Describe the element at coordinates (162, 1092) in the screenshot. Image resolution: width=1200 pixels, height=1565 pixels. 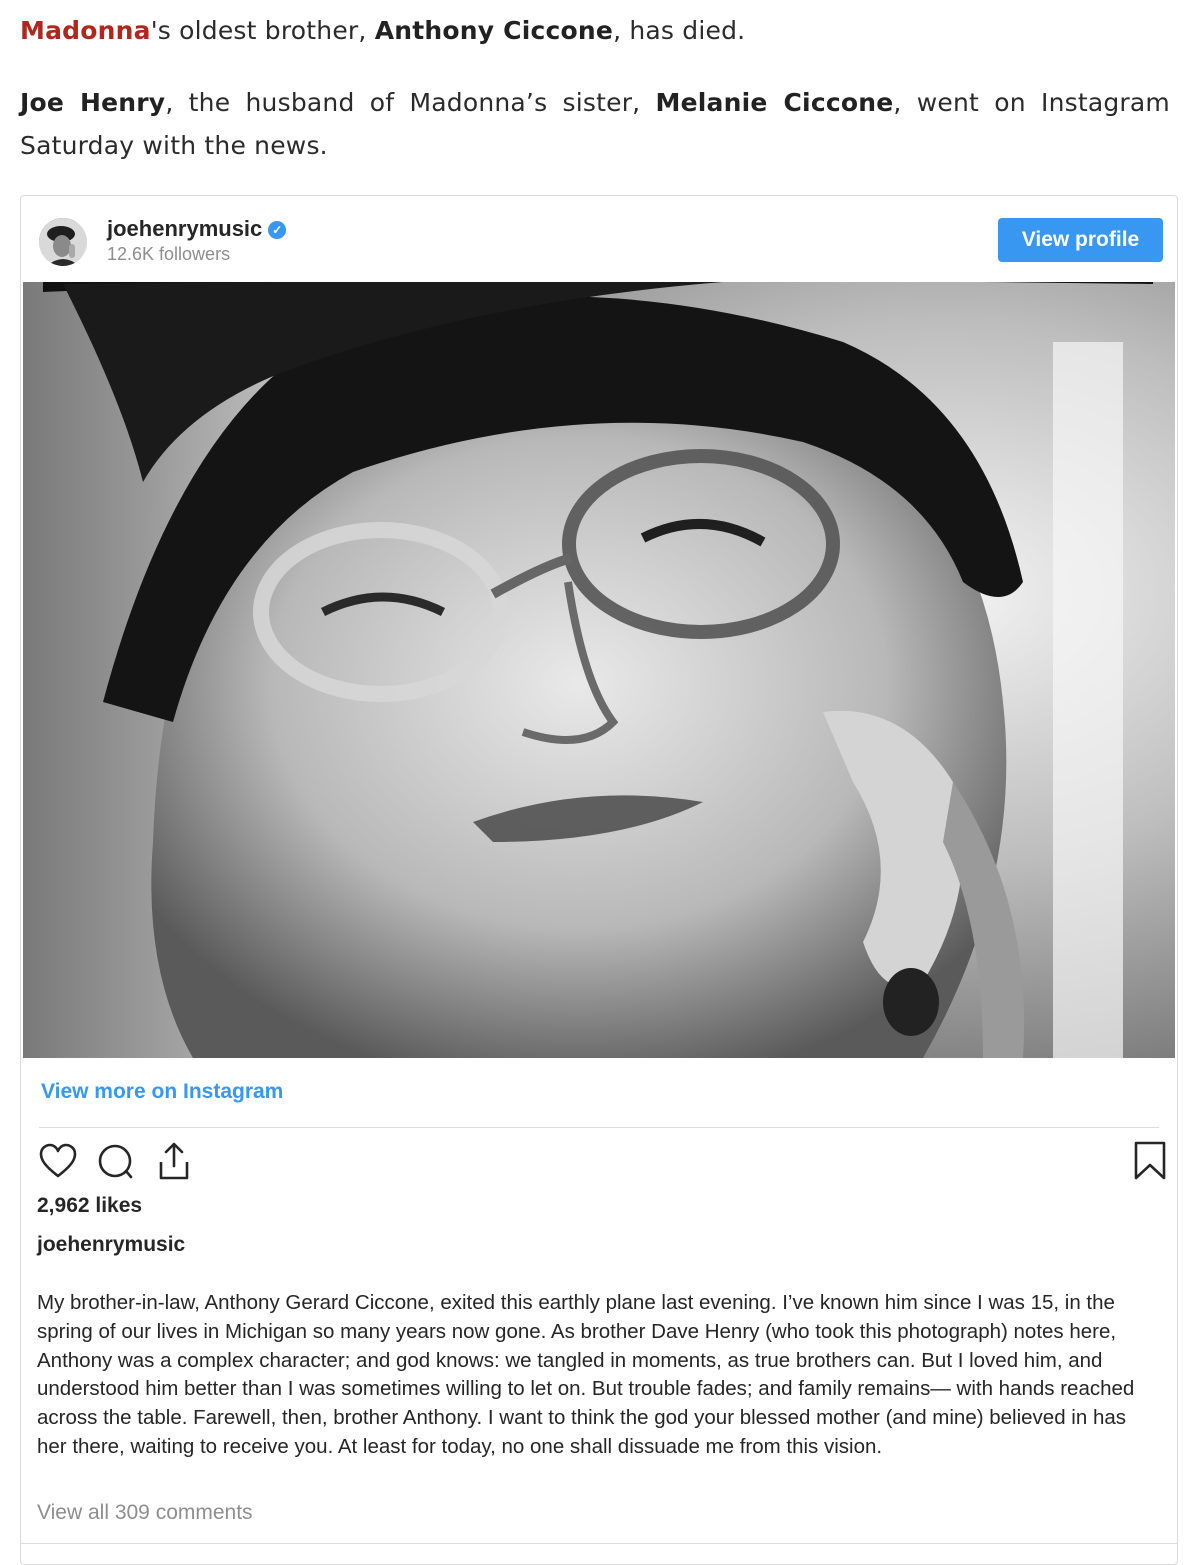
I see `view-more-link: View more on Instagram` at that location.